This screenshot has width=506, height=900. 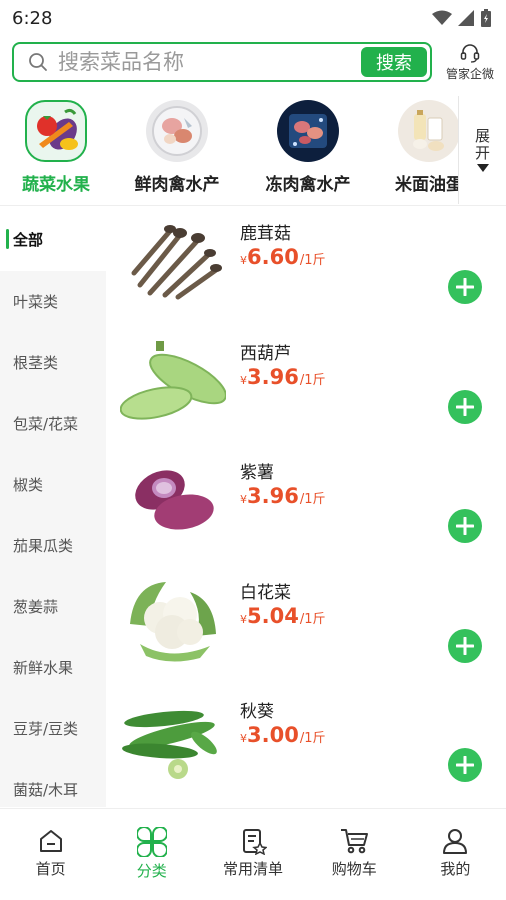 What do you see at coordinates (265, 353) in the screenshot?
I see `product-name: 西葫芦` at bounding box center [265, 353].